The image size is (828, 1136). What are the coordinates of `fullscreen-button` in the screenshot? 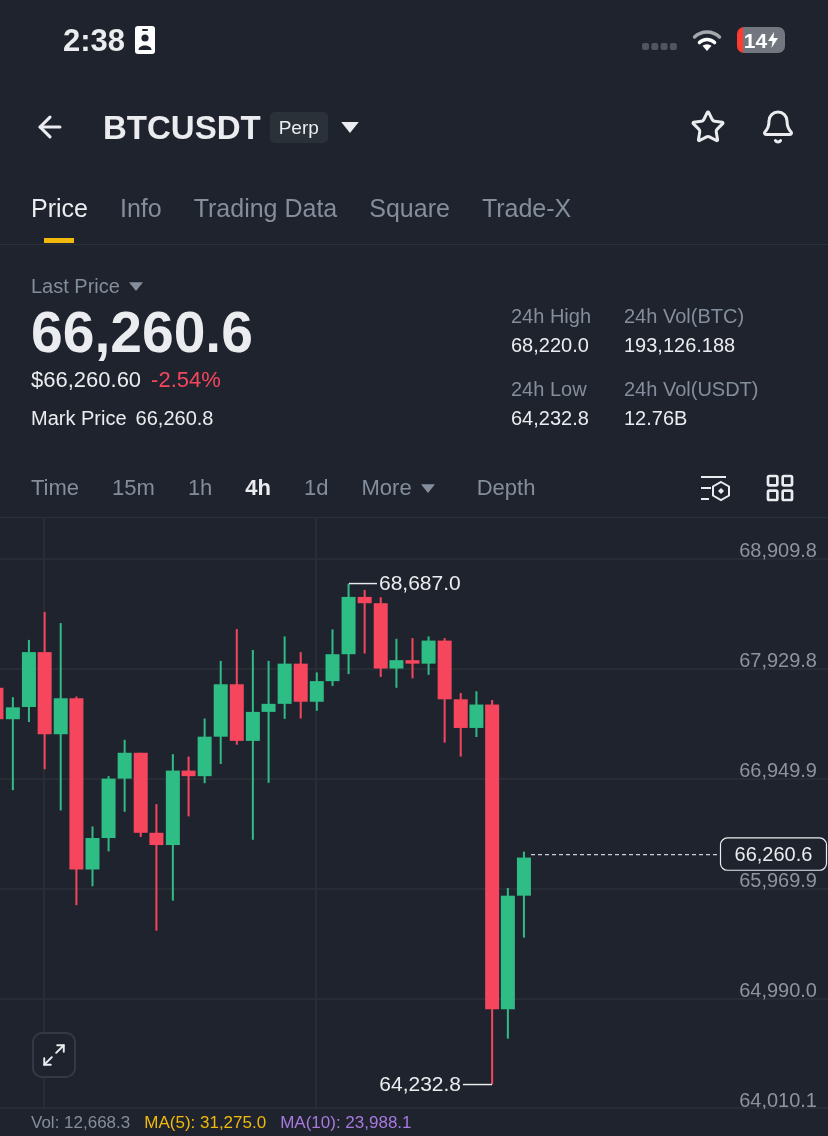 It's located at (54, 1055).